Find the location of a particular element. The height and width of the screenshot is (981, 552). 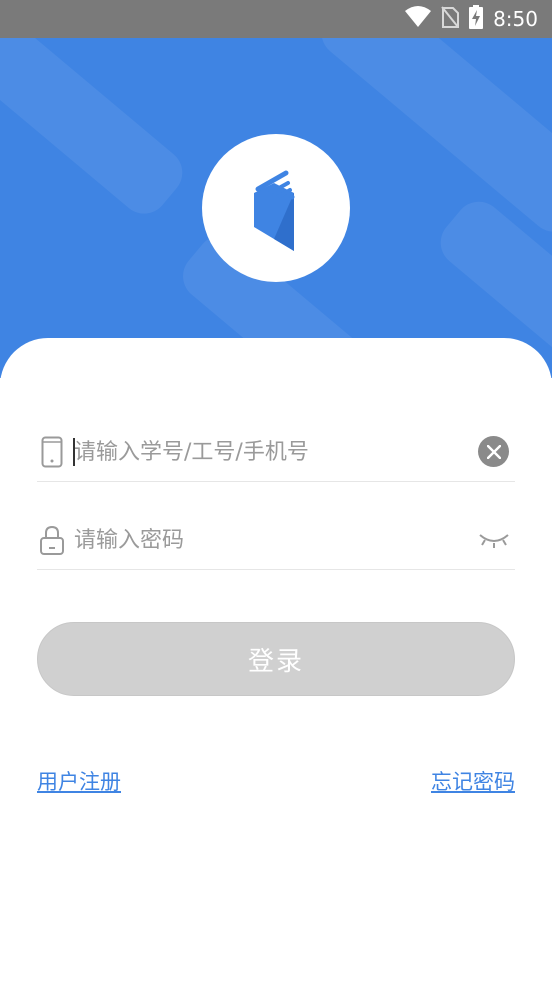

lock-icon is located at coordinates (52, 540).